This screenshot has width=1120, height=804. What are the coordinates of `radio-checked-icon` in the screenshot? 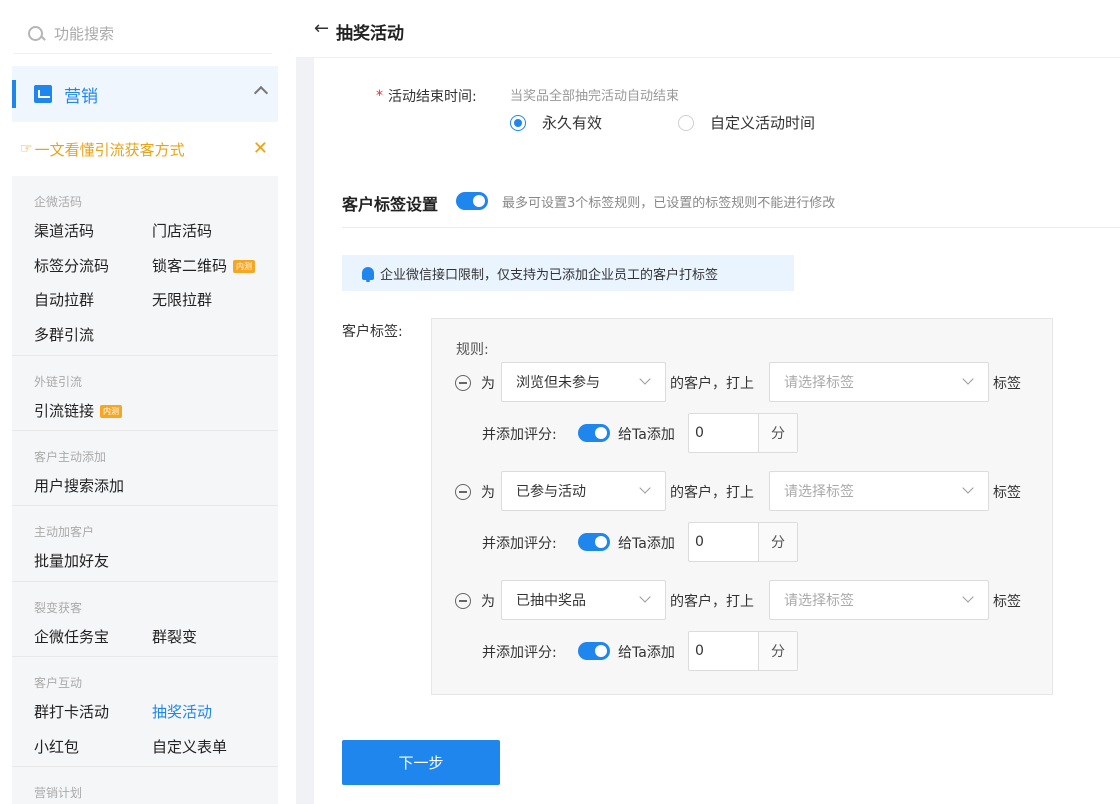 It's located at (518, 122).